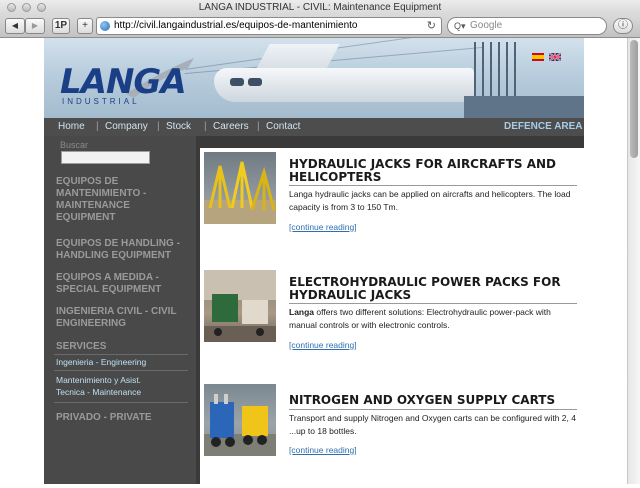 The width and height of the screenshot is (640, 488). What do you see at coordinates (633, 261) in the screenshot?
I see `page-scrollbar` at bounding box center [633, 261].